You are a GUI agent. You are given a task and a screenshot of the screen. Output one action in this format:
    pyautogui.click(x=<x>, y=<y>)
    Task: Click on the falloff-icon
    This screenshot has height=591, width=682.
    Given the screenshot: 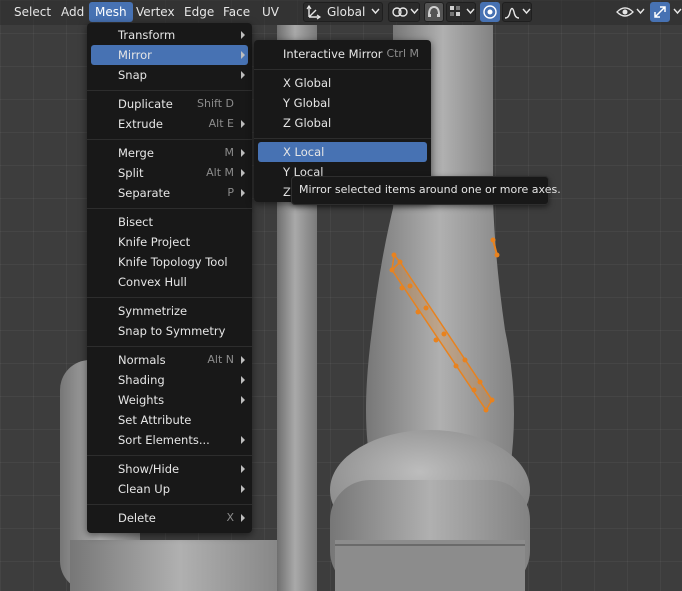 What is the action you would take?
    pyautogui.click(x=512, y=13)
    